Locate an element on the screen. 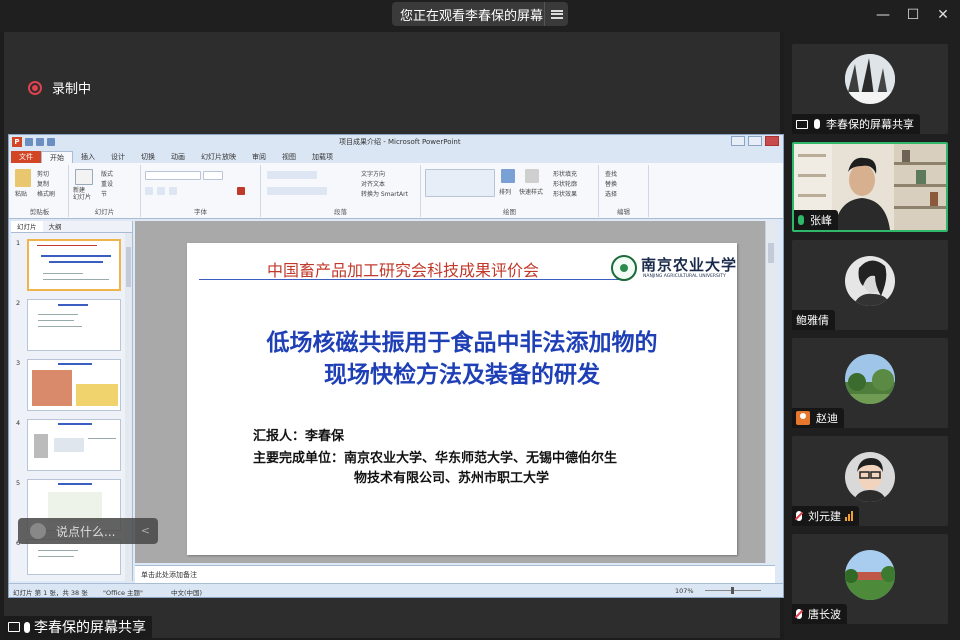  save-icon is located at coordinates (29, 142).